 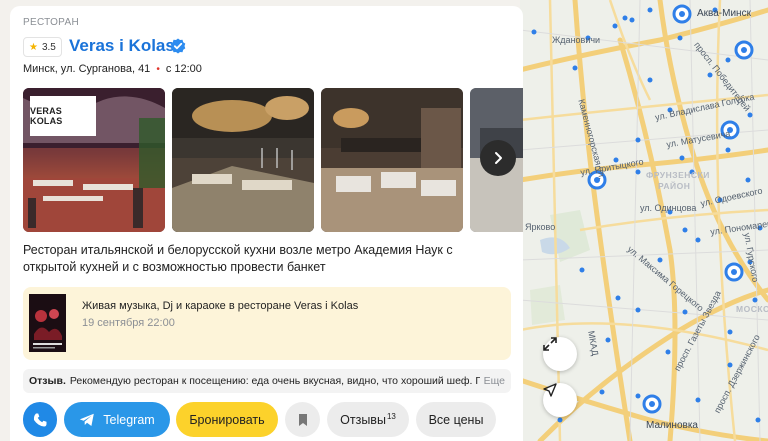 What do you see at coordinates (674, 186) in the screenshot?
I see `map-label-rayon: РАЙОН` at bounding box center [674, 186].